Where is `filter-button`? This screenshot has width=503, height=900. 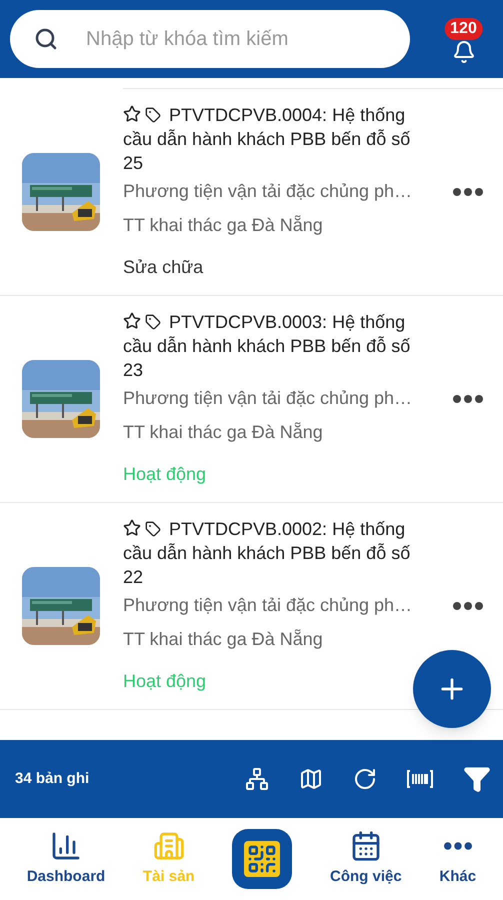 filter-button is located at coordinates (477, 779).